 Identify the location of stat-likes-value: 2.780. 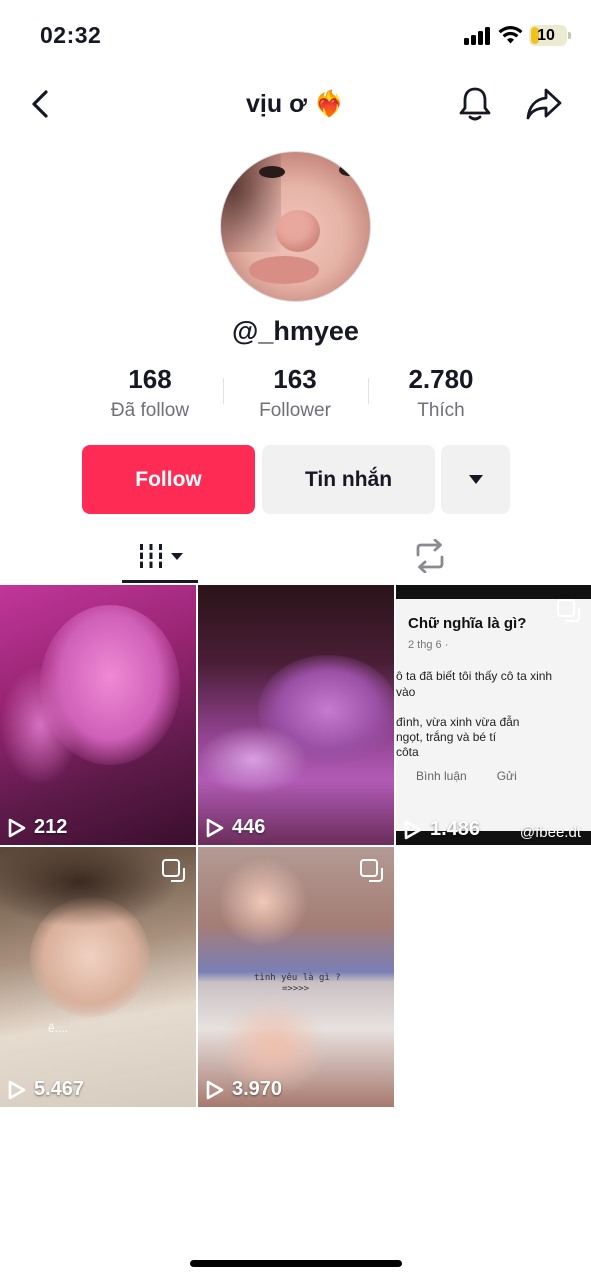
(441, 379).